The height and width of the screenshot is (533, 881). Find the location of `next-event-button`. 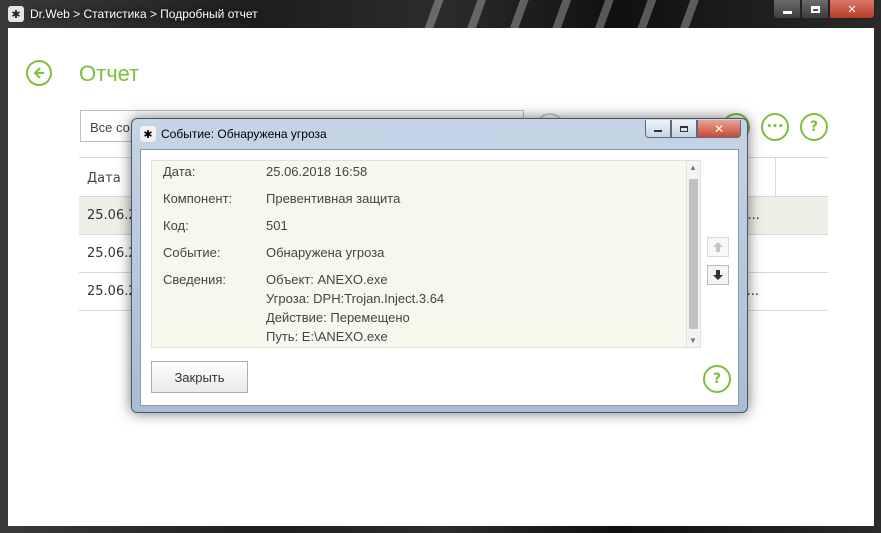

next-event-button is located at coordinates (718, 275).